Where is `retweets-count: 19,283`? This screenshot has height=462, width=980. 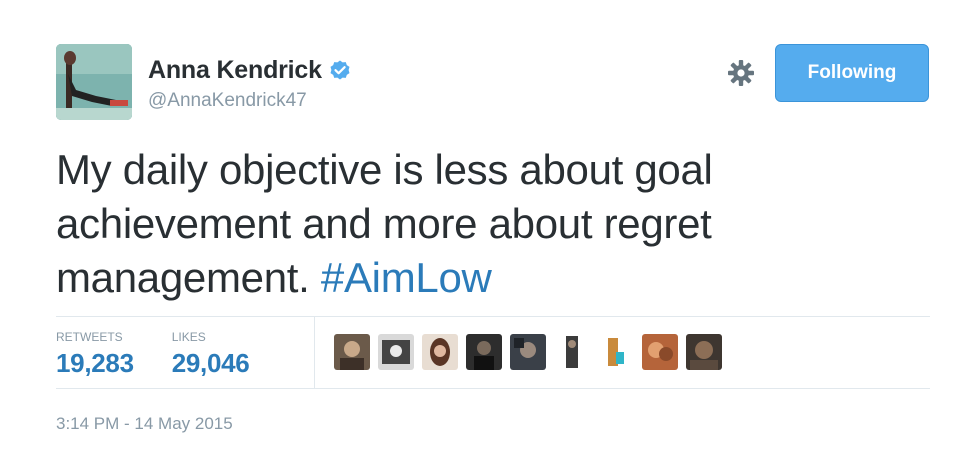
retweets-count: 19,283 is located at coordinates (95, 363).